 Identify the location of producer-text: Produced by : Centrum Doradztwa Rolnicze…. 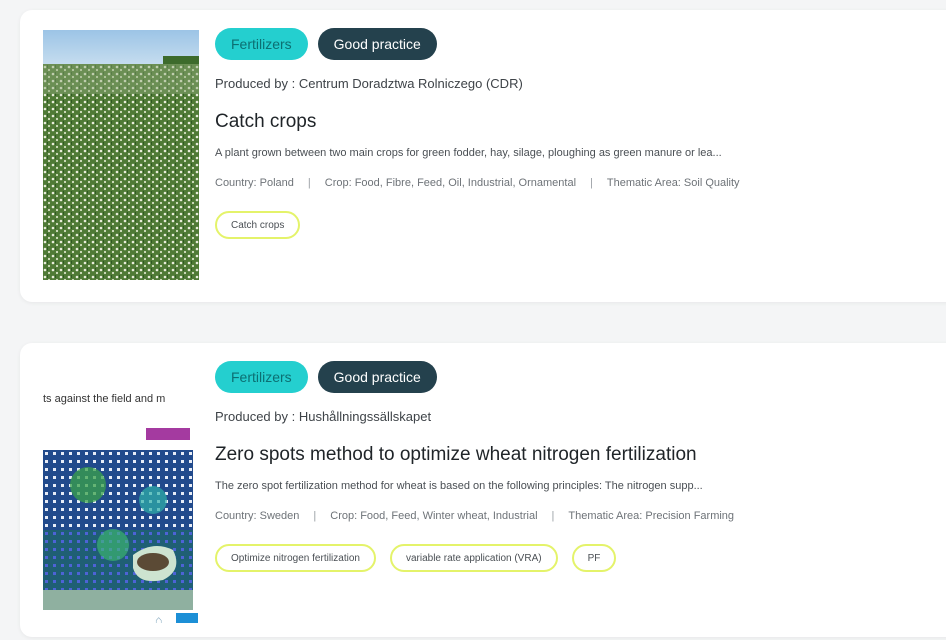
(369, 83).